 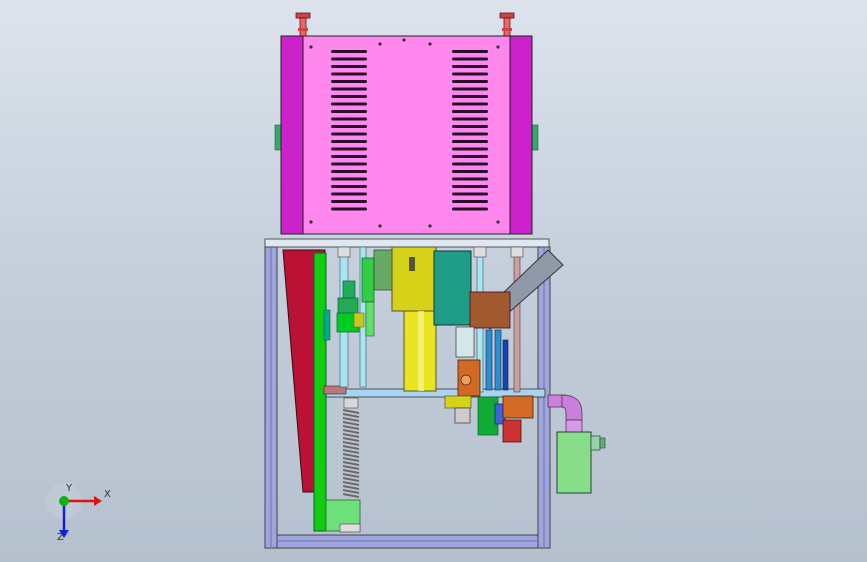 I want to click on housing-right-panel, so click(x=521, y=135).